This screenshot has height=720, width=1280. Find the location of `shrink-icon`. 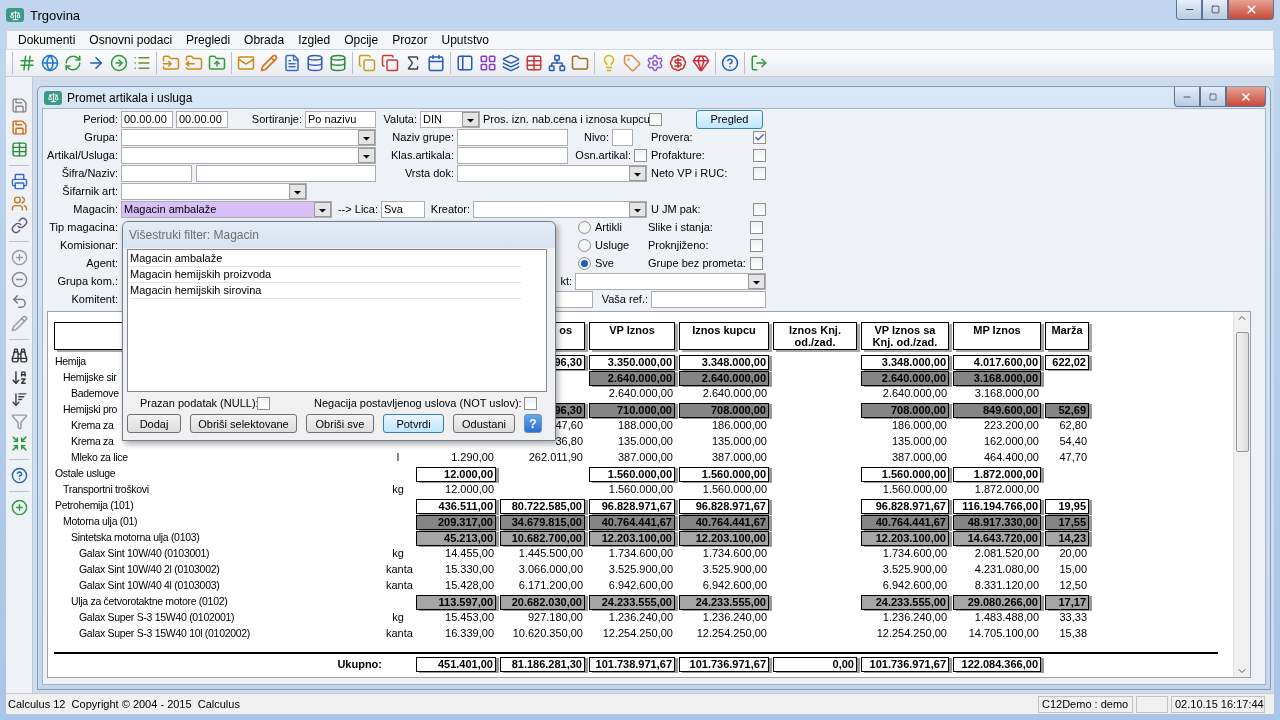

shrink-icon is located at coordinates (19, 443).